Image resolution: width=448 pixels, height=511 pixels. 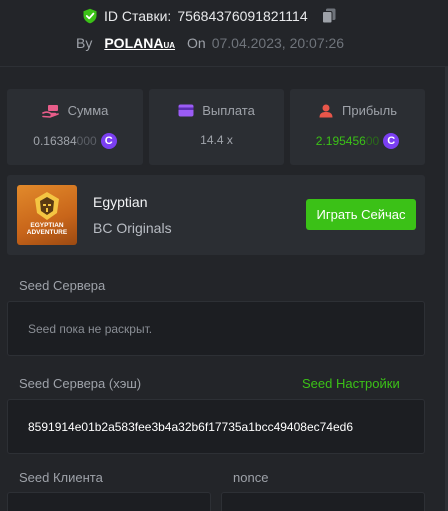 I want to click on game-thumbnail: EGYPTIAN ADVENTURE, so click(x=47, y=215).